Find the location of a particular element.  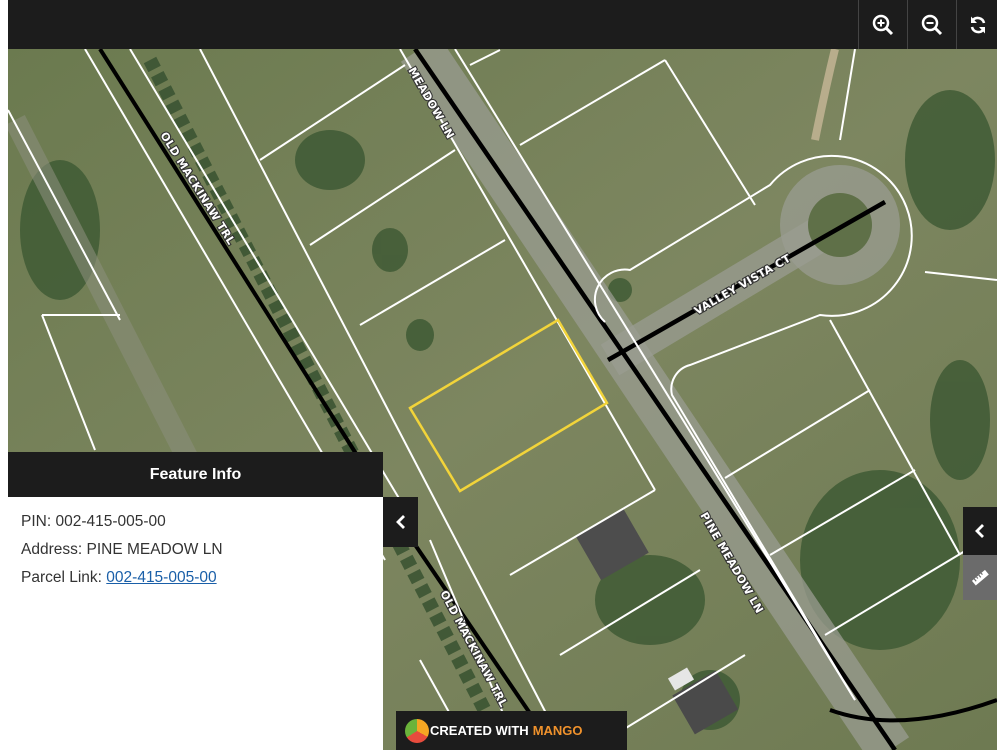

zoom-out-icon is located at coordinates (932, 24).